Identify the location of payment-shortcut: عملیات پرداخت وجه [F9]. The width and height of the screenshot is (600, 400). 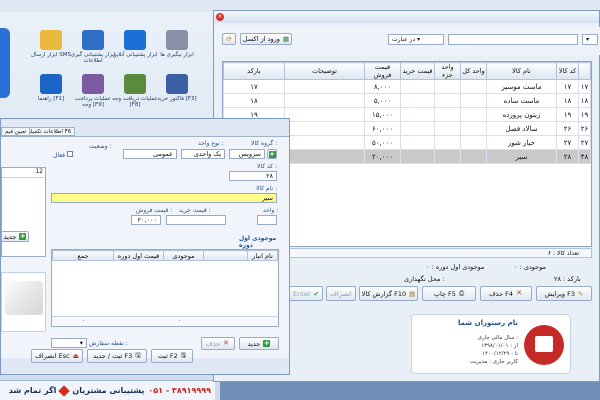
(93, 96).